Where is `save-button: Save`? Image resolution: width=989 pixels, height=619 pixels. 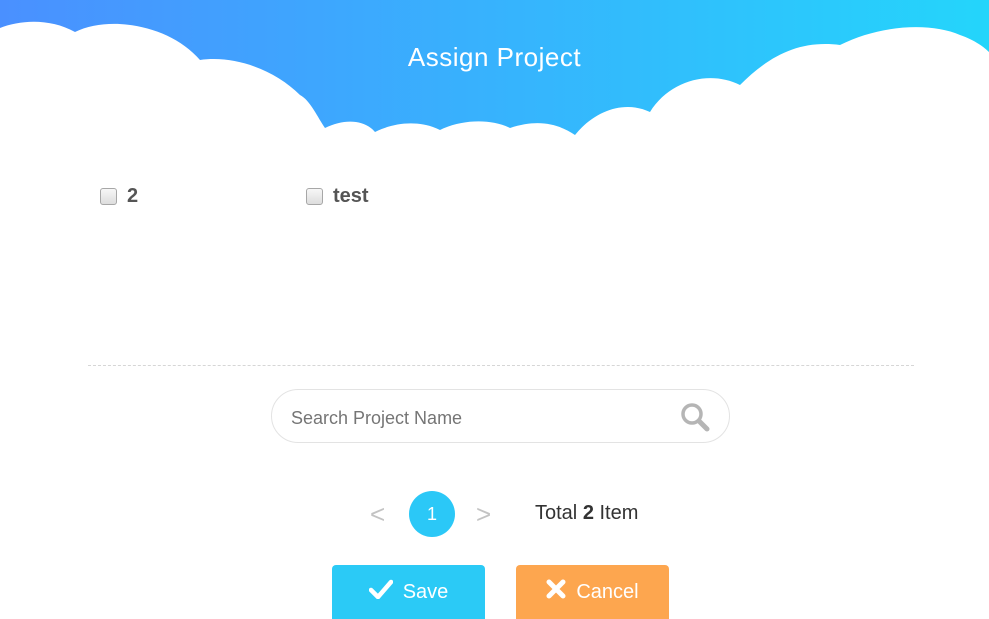
save-button: Save is located at coordinates (408, 592).